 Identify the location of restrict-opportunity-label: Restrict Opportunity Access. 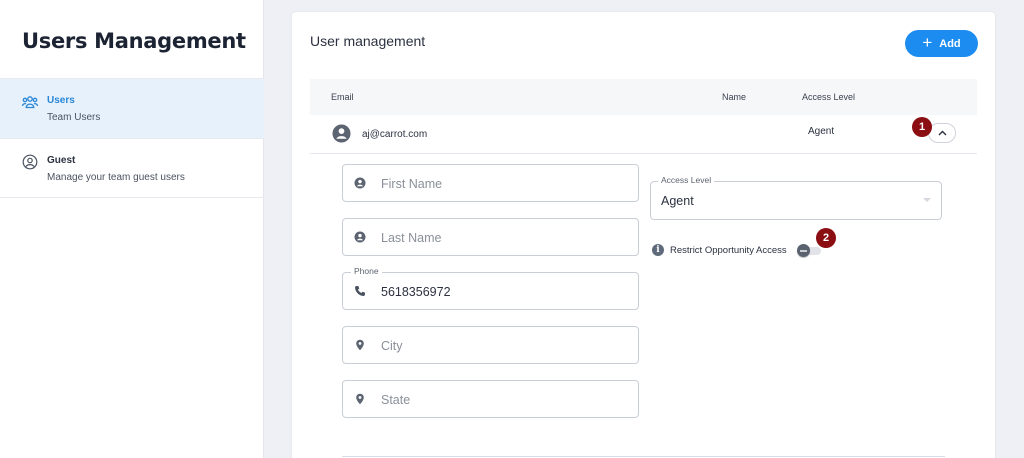
(728, 250).